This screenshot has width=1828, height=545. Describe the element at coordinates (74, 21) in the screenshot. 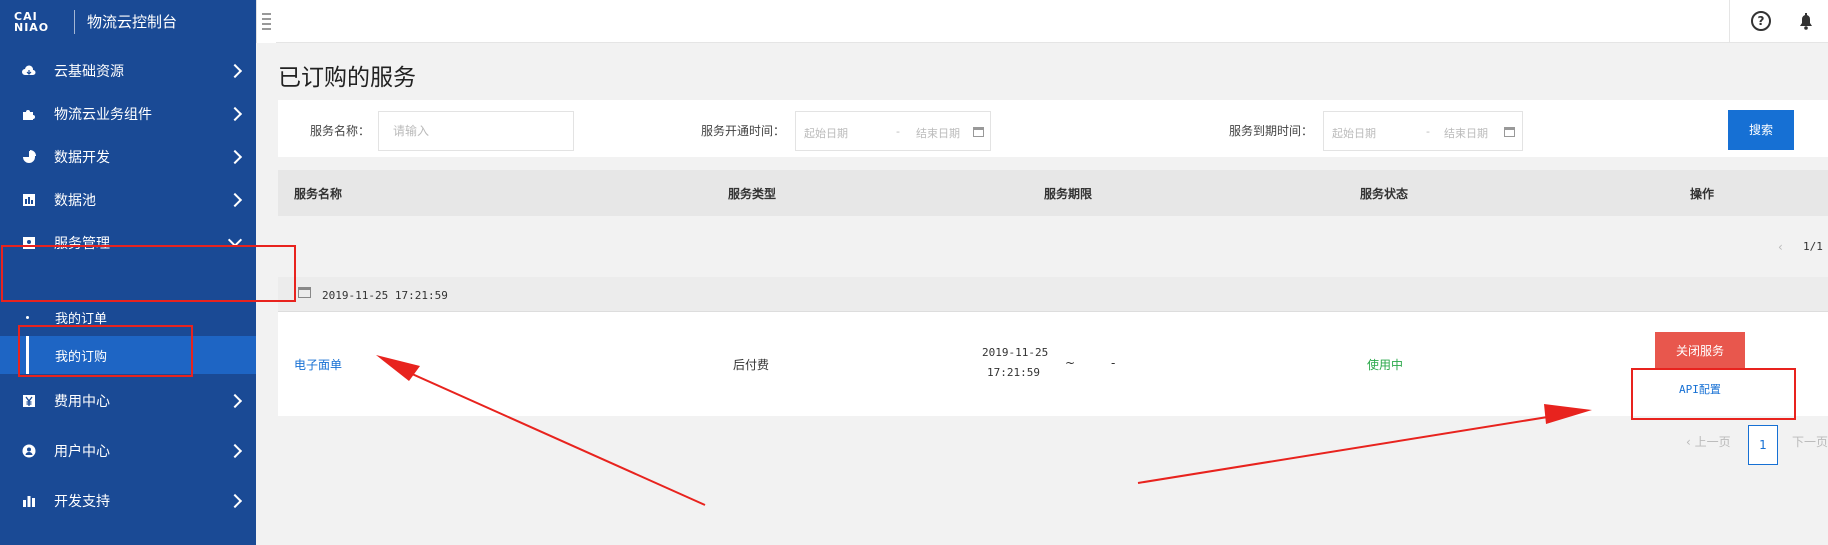

I see `brand-divider` at that location.